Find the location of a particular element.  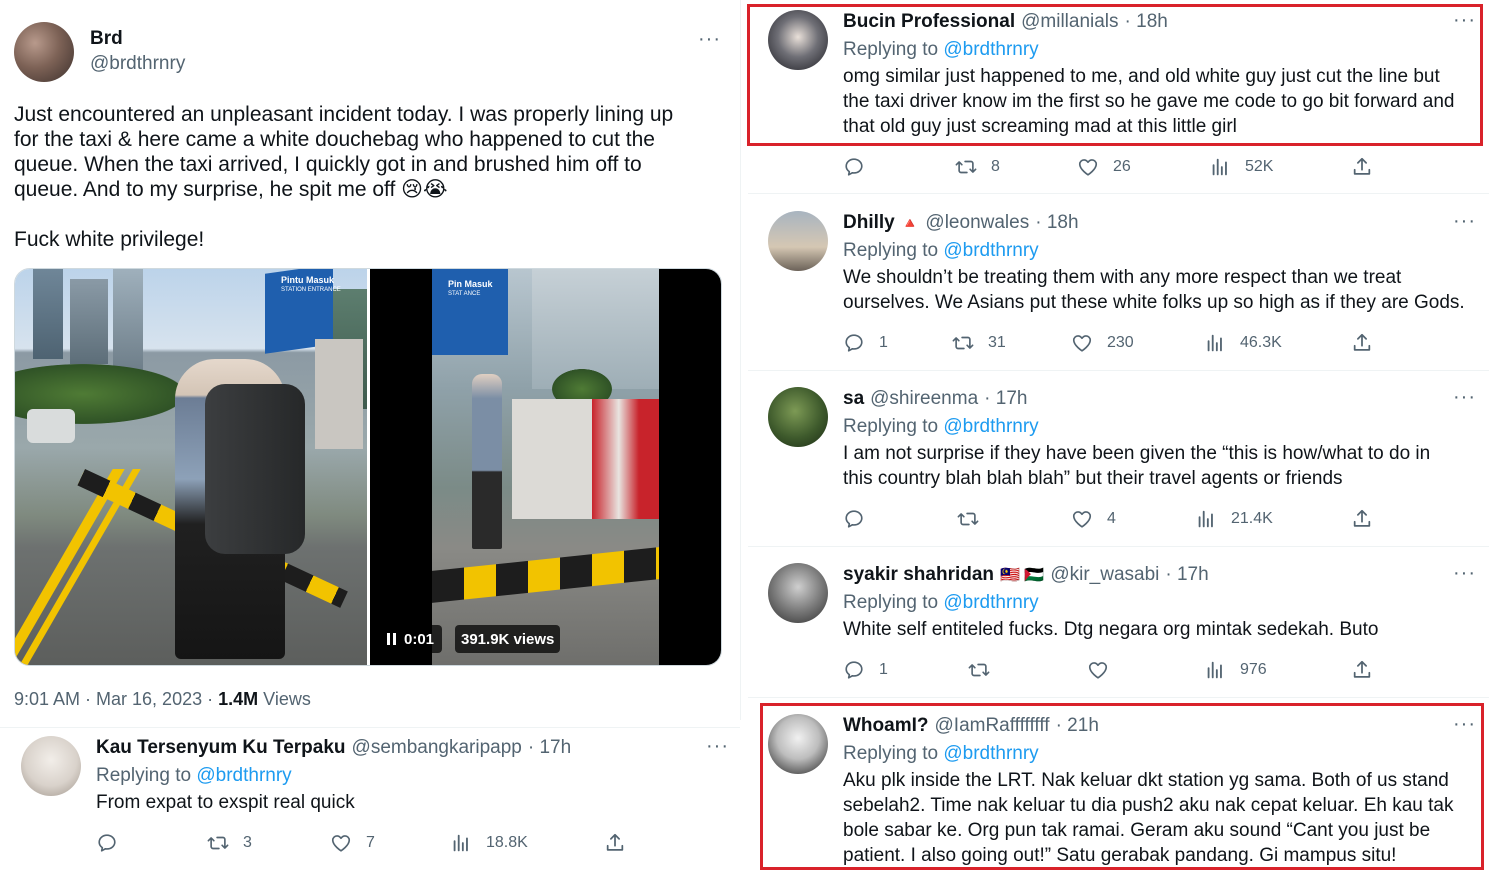

like-count: 26 is located at coordinates (1122, 166).